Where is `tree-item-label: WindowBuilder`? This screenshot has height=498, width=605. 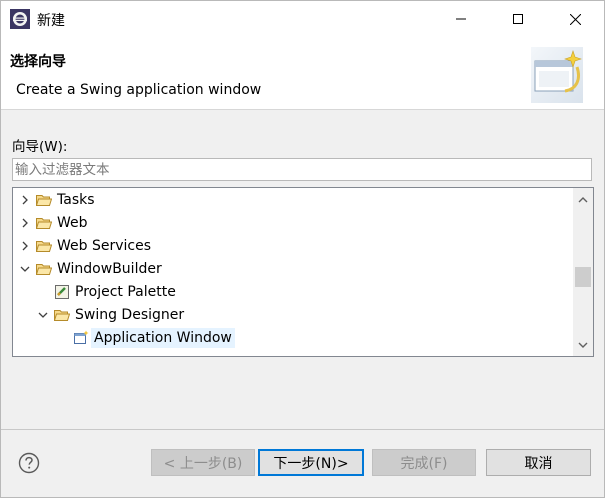 tree-item-label: WindowBuilder is located at coordinates (109, 269).